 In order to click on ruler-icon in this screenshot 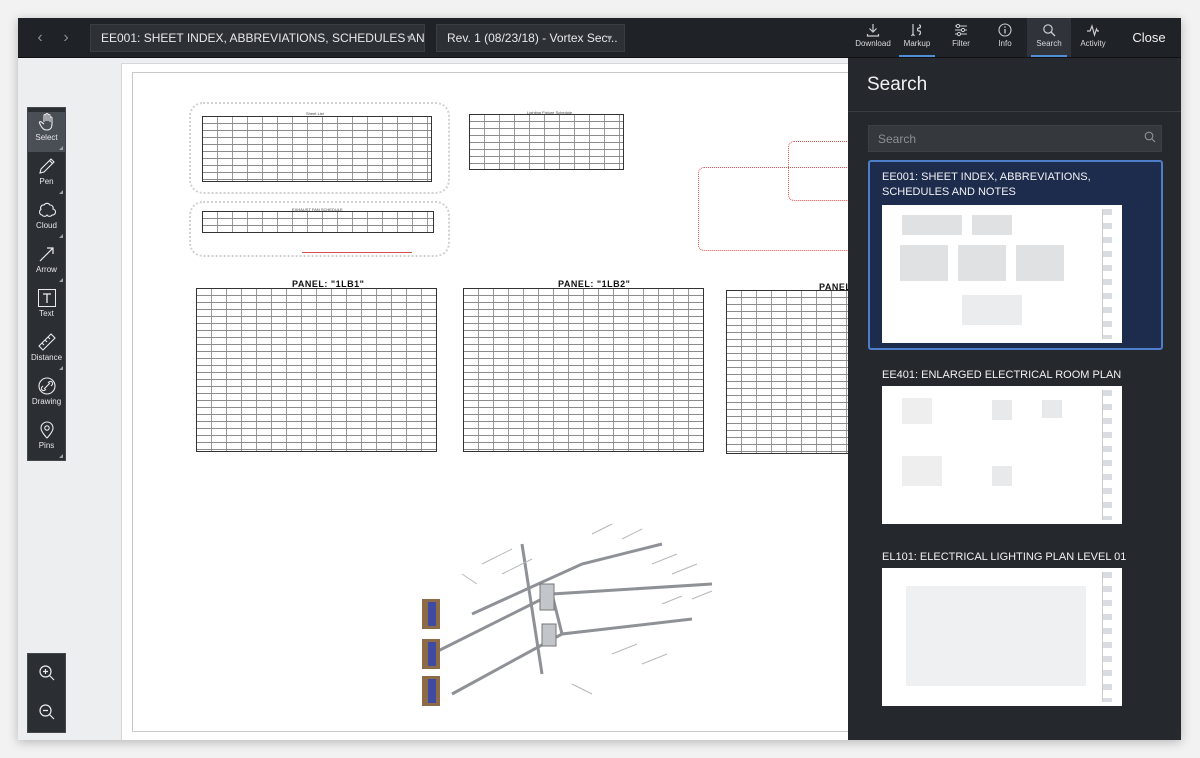, I will do `click(46, 342)`.